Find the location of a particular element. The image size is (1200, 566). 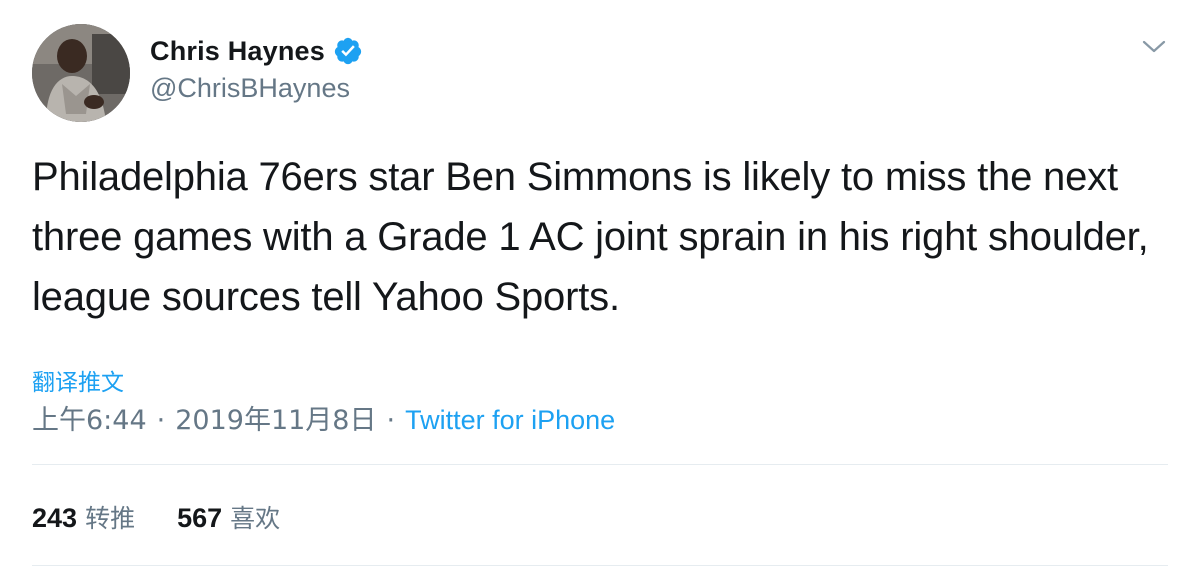

avatar is located at coordinates (81, 73).